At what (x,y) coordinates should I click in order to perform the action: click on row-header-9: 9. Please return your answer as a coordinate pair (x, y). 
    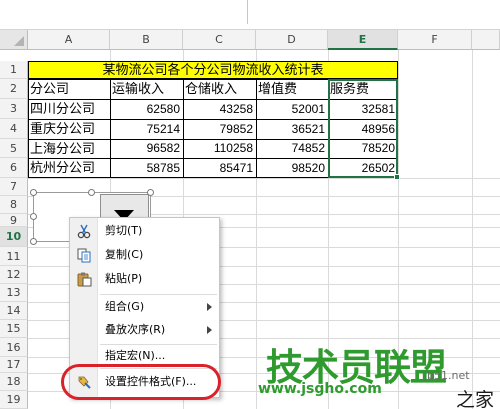
    Looking at the image, I should click on (14, 220).